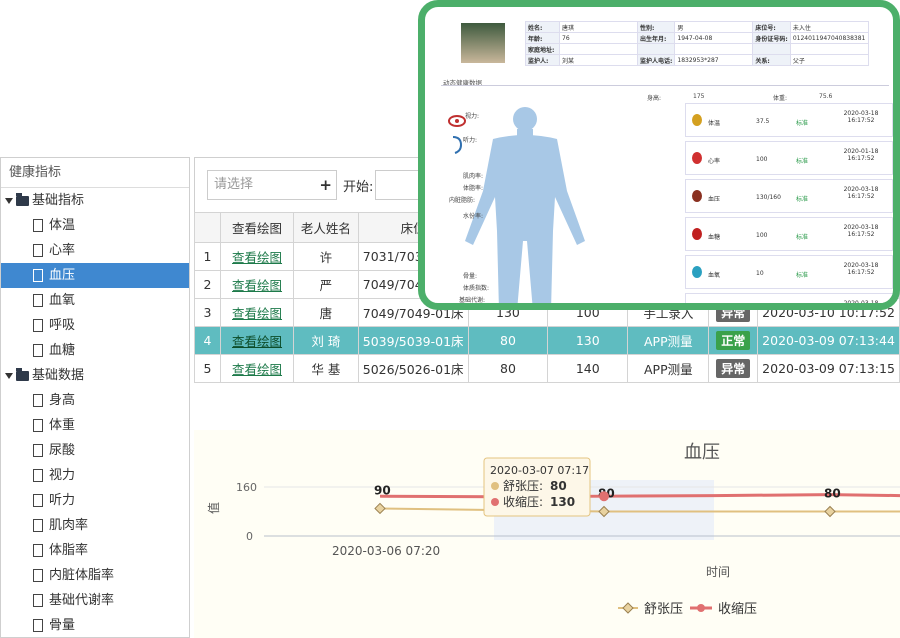 This screenshot has width=900, height=638. Describe the element at coordinates (826, 96) in the screenshot. I see `weight-value: 75.6` at that location.